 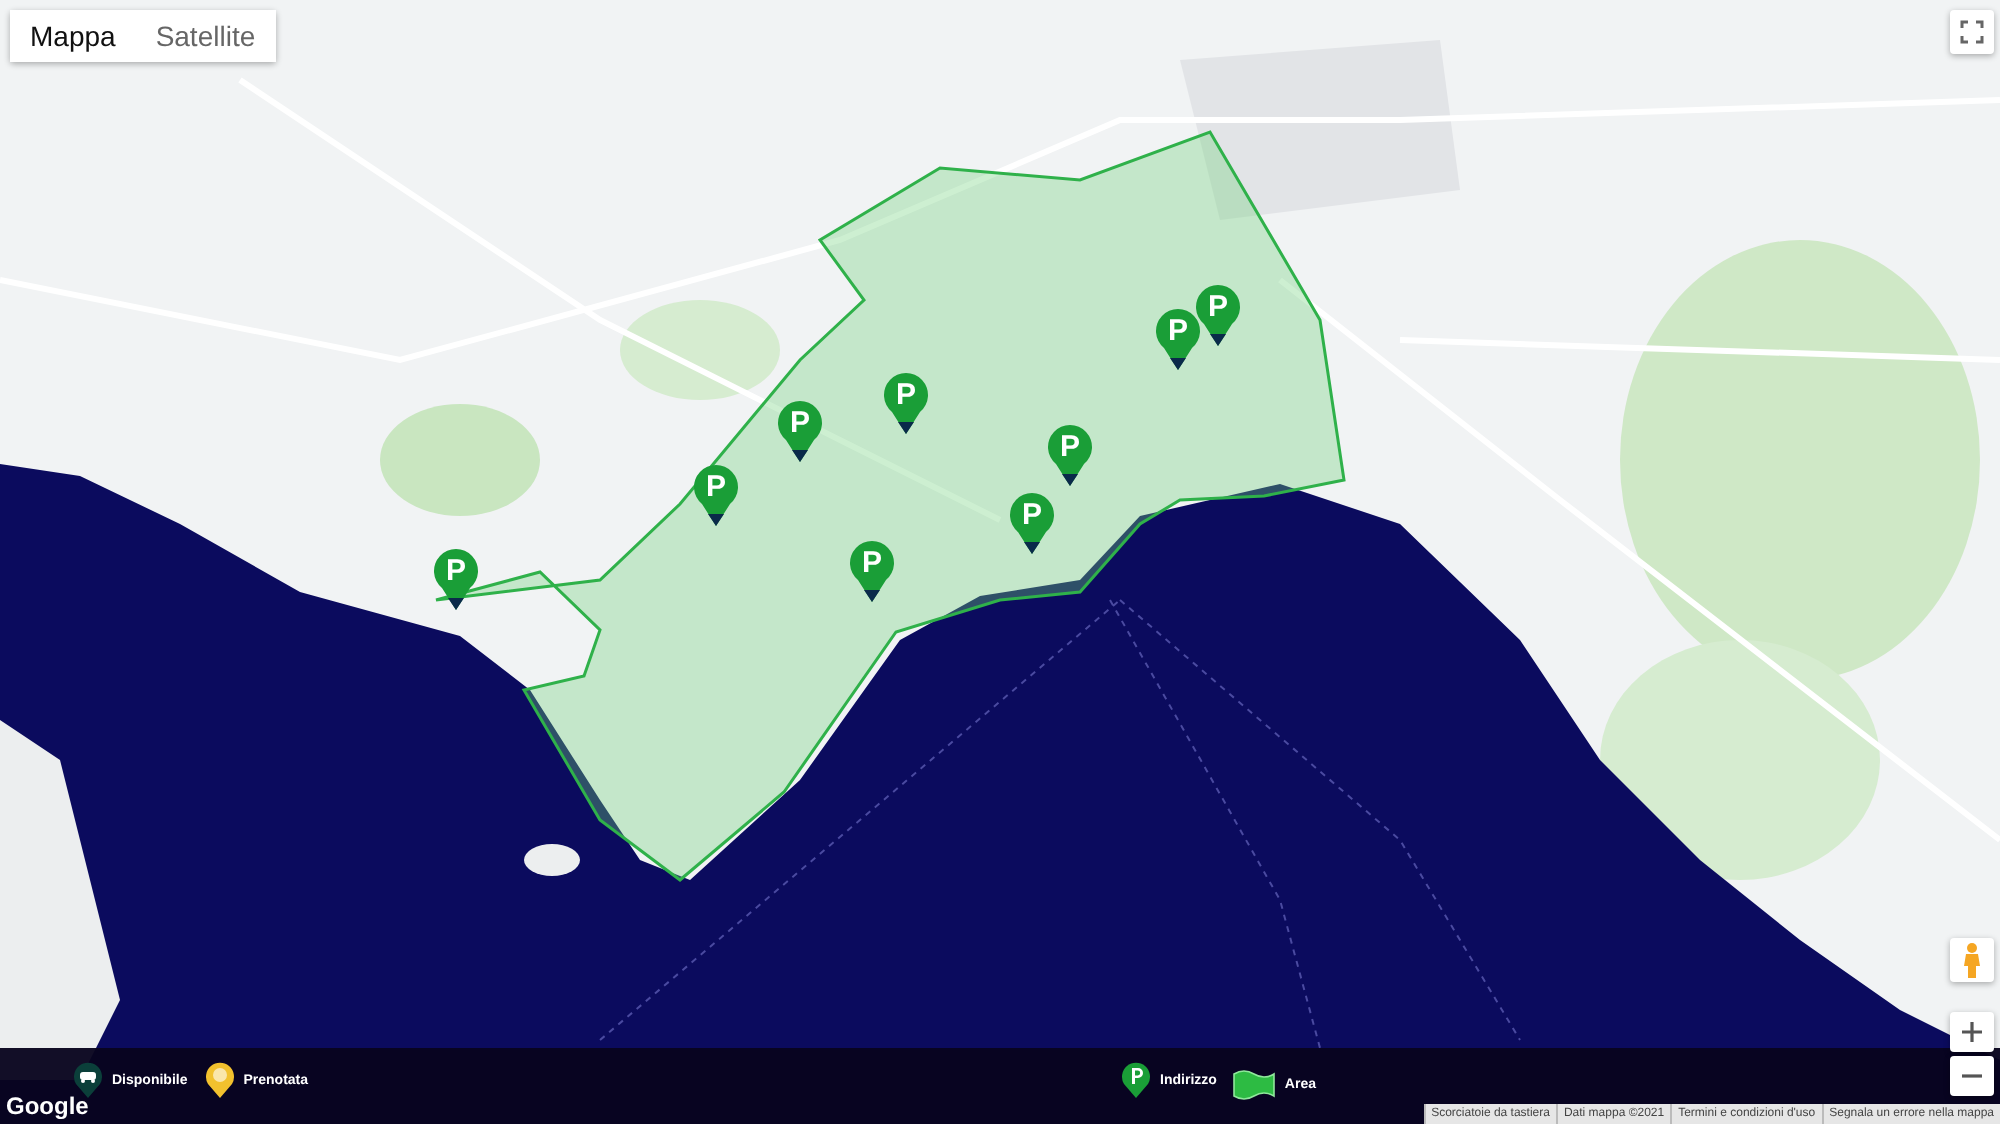 I want to click on map-type-tab: Satellite, so click(x=205, y=36).